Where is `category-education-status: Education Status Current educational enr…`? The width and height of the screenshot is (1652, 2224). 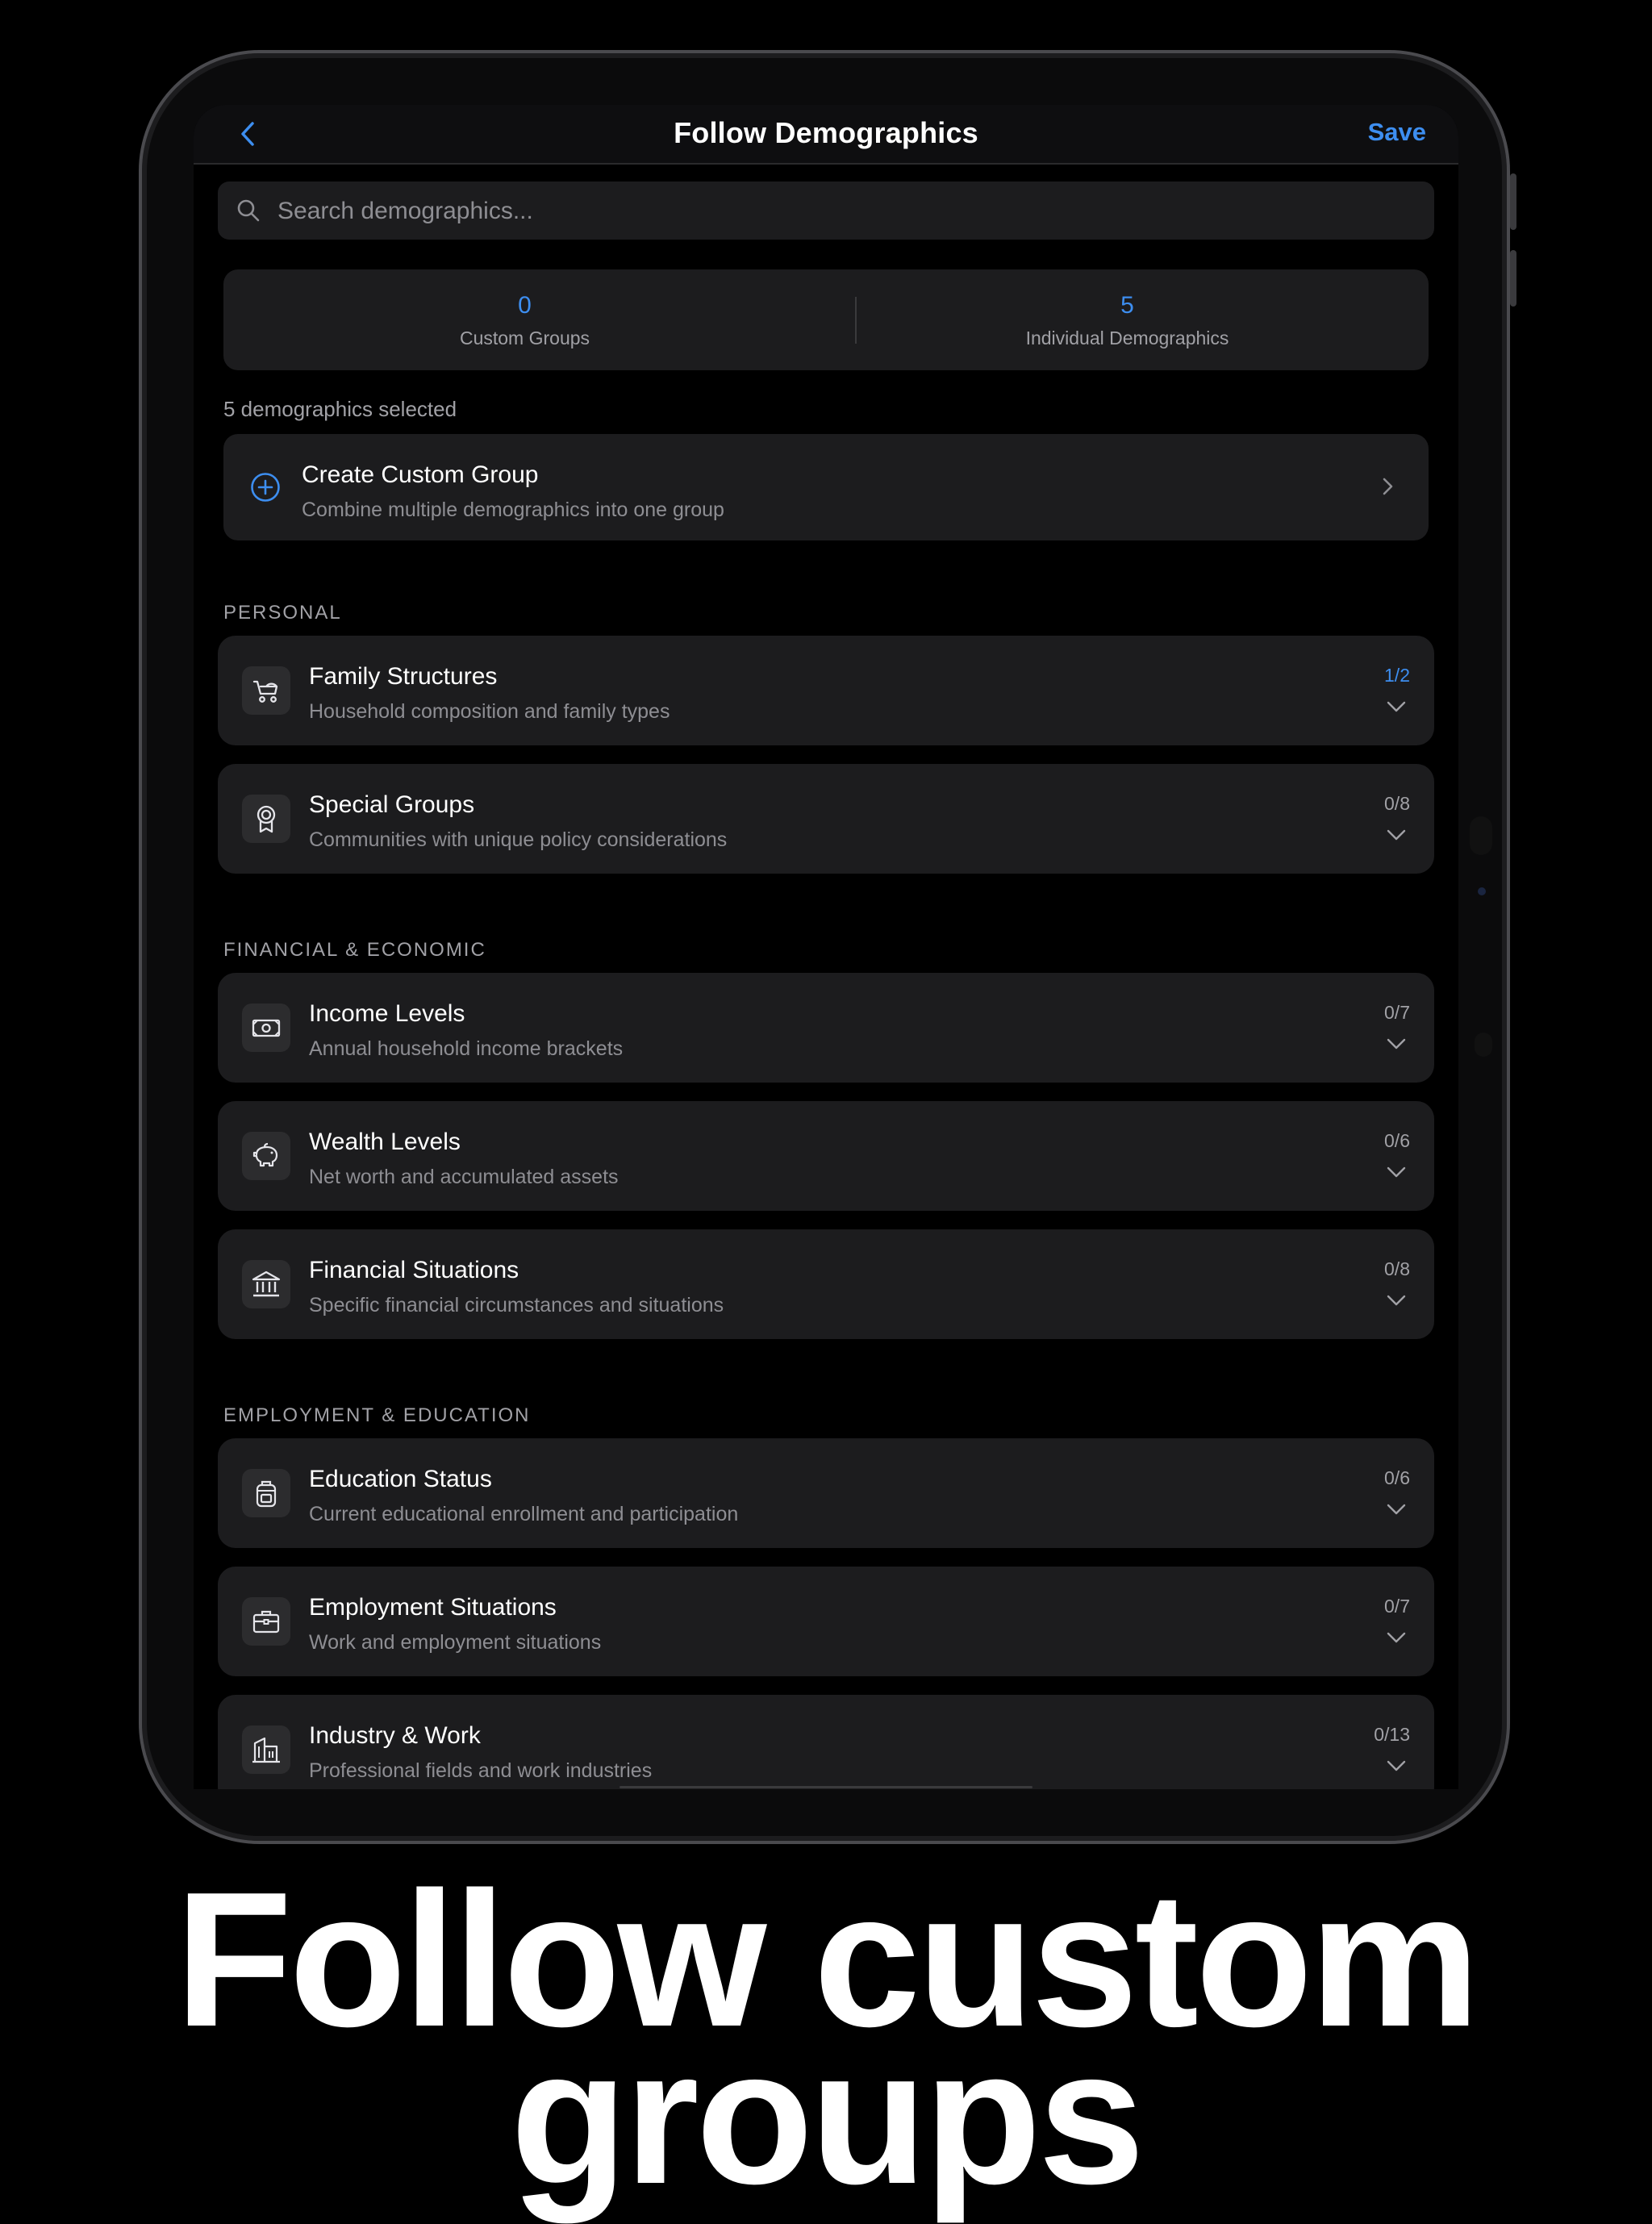 category-education-status: Education Status Current educational enr… is located at coordinates (826, 1493).